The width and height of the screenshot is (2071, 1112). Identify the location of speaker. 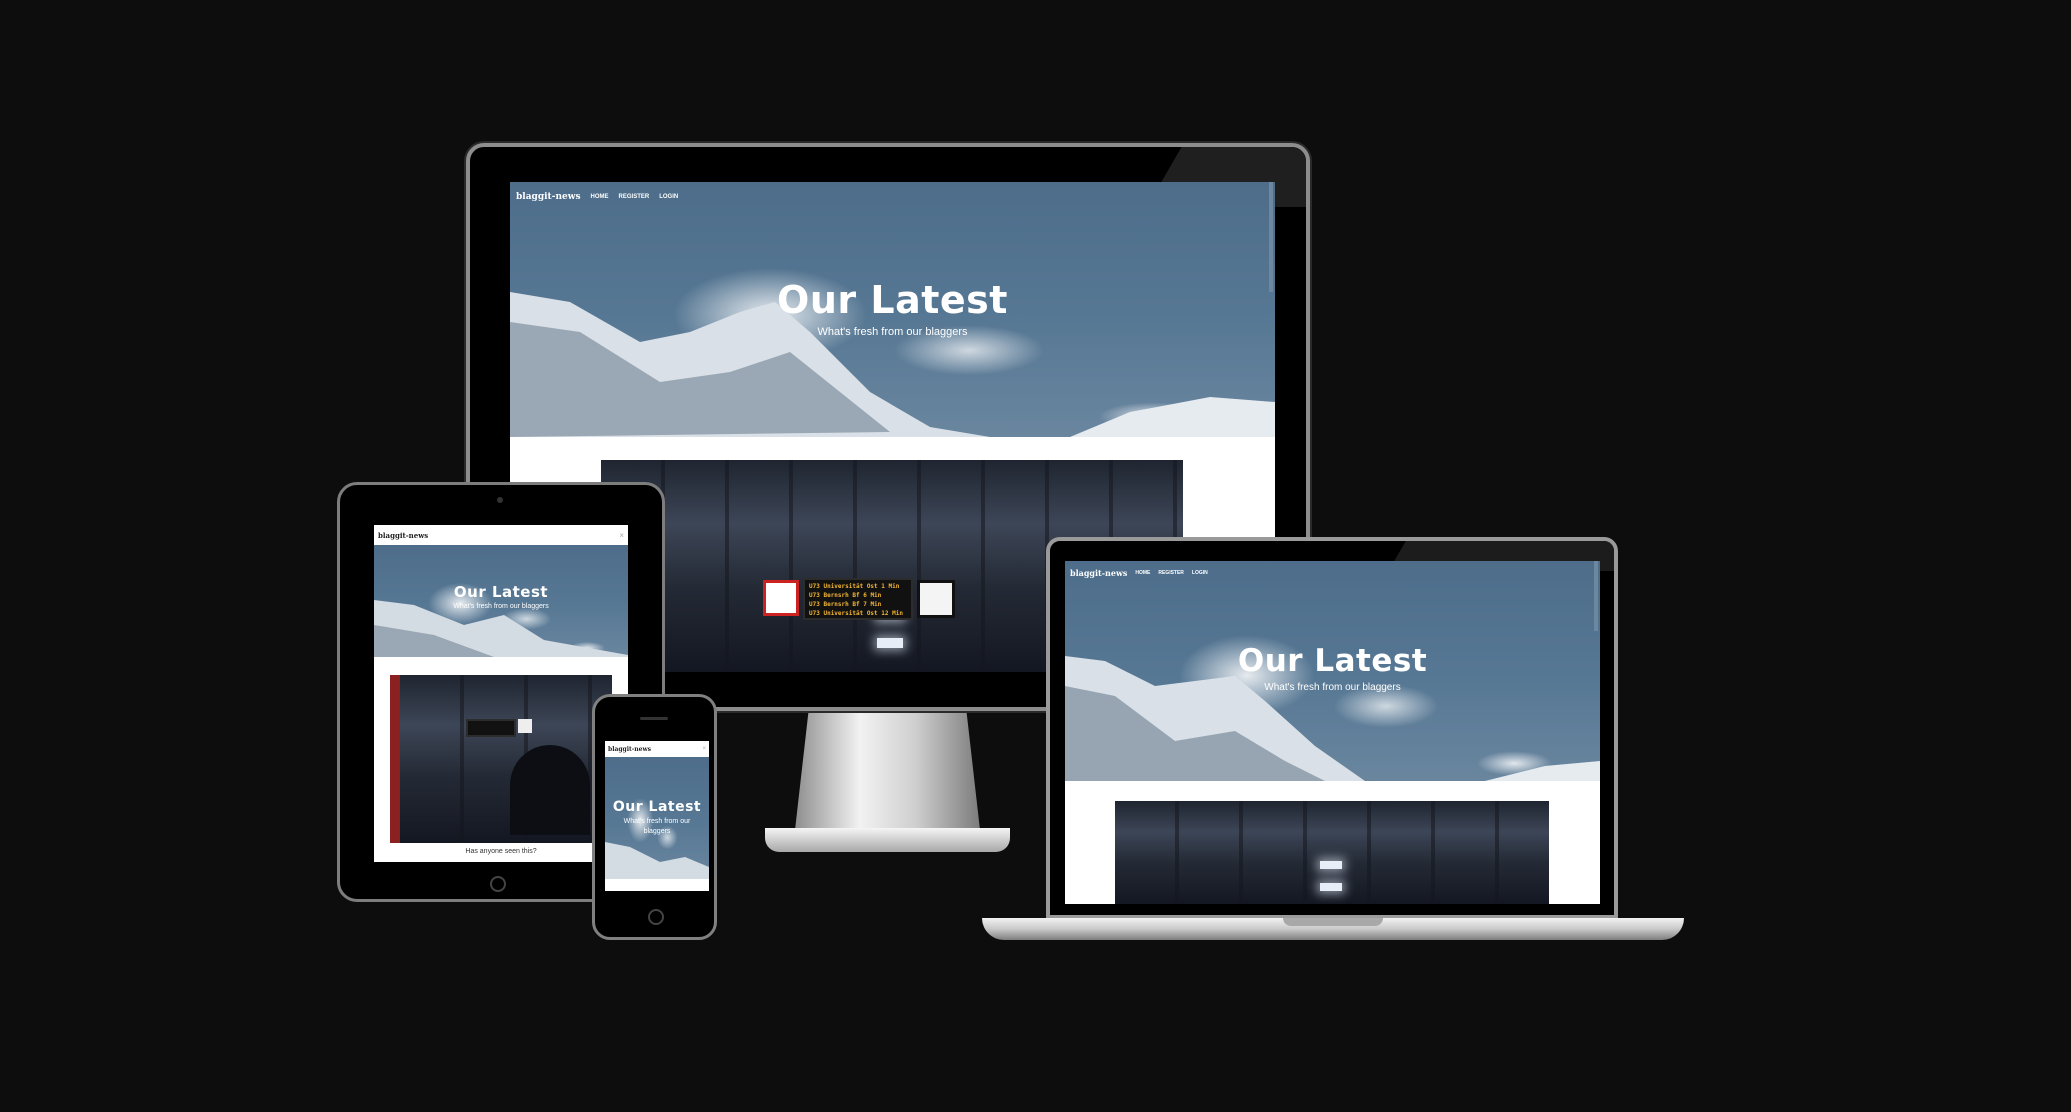
(654, 718).